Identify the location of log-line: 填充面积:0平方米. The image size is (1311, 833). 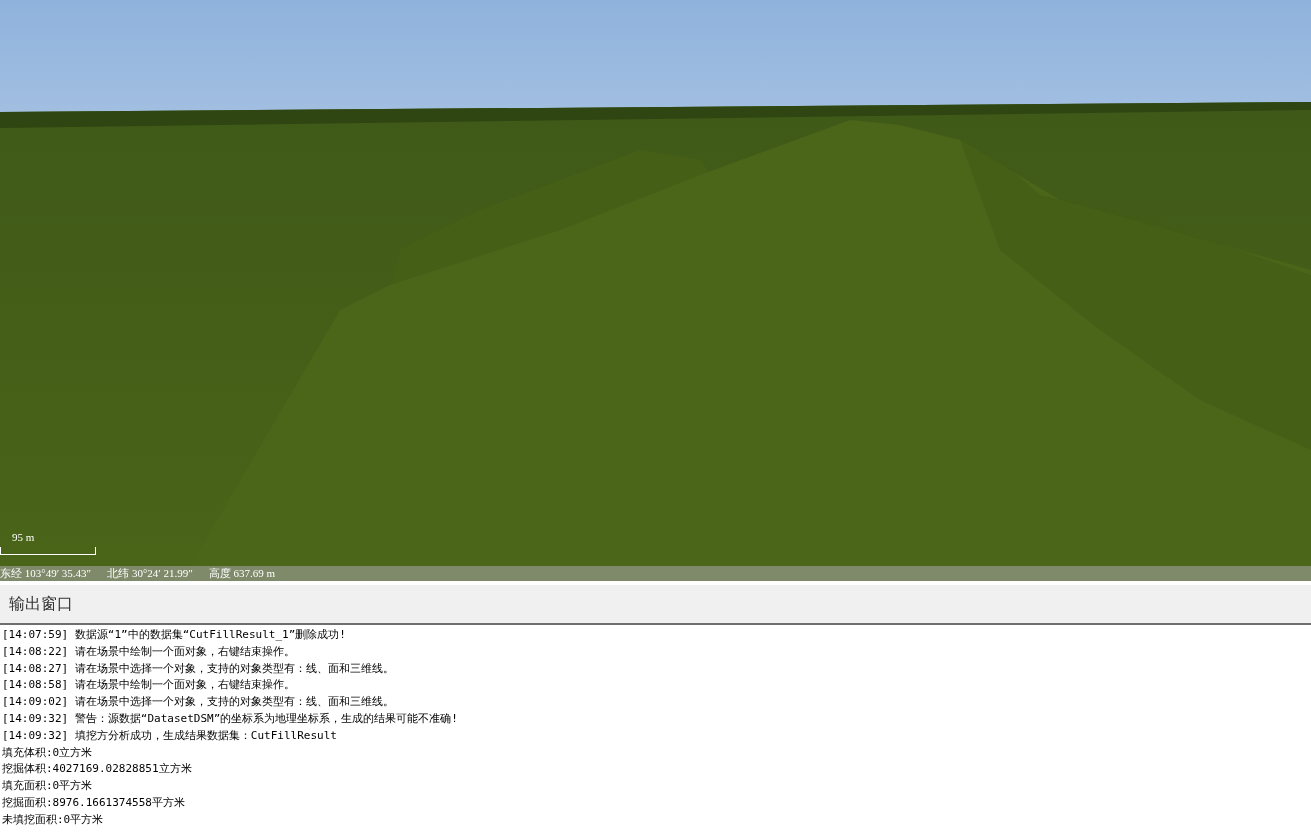
(48, 786).